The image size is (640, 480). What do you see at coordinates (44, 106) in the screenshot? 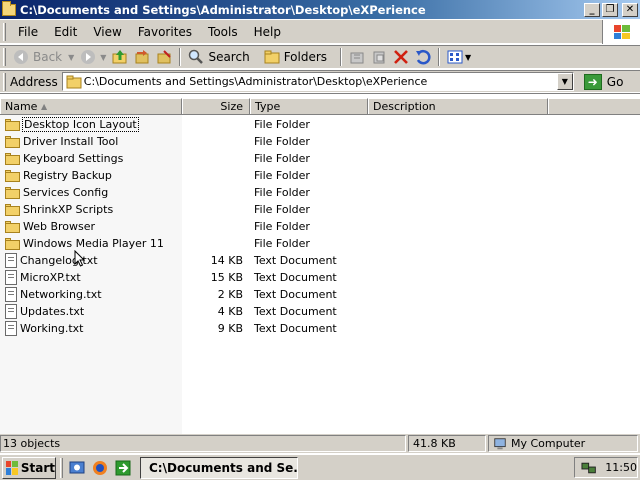
I see `sort-ascending-icon: ▲` at bounding box center [44, 106].